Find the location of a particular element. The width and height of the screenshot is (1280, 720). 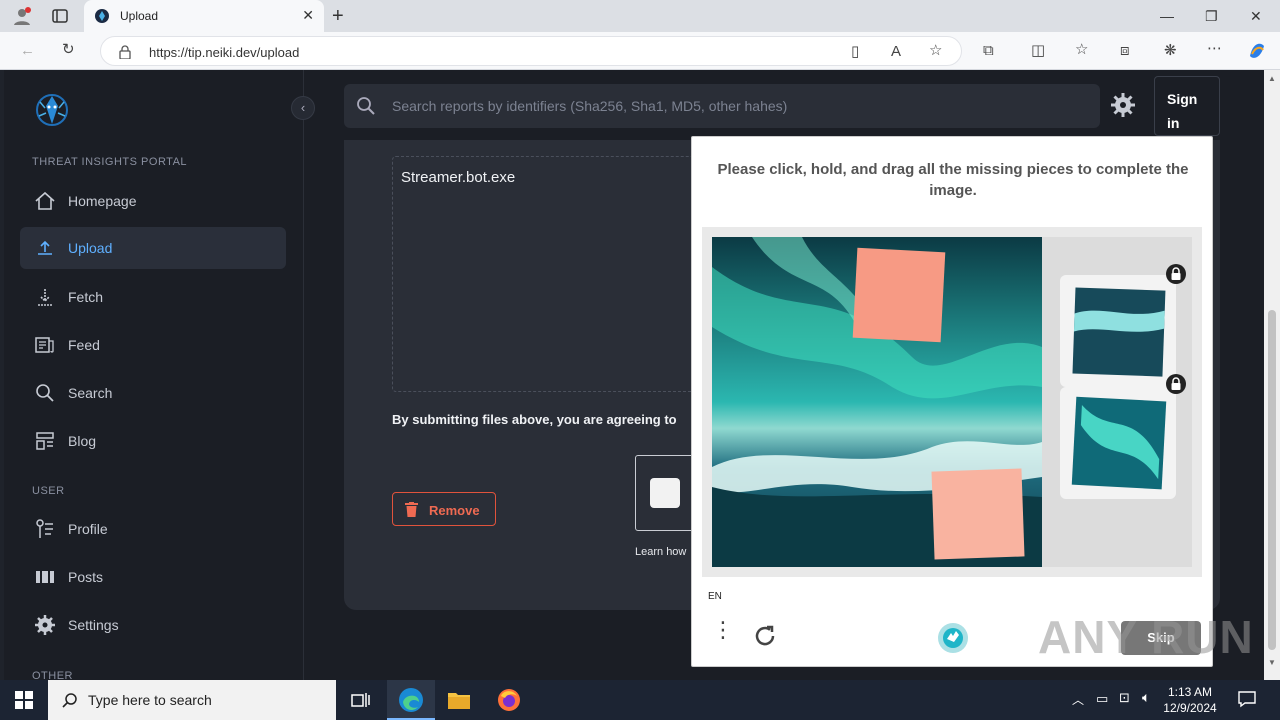

sidebar-item-label: Posts is located at coordinates (86, 577).